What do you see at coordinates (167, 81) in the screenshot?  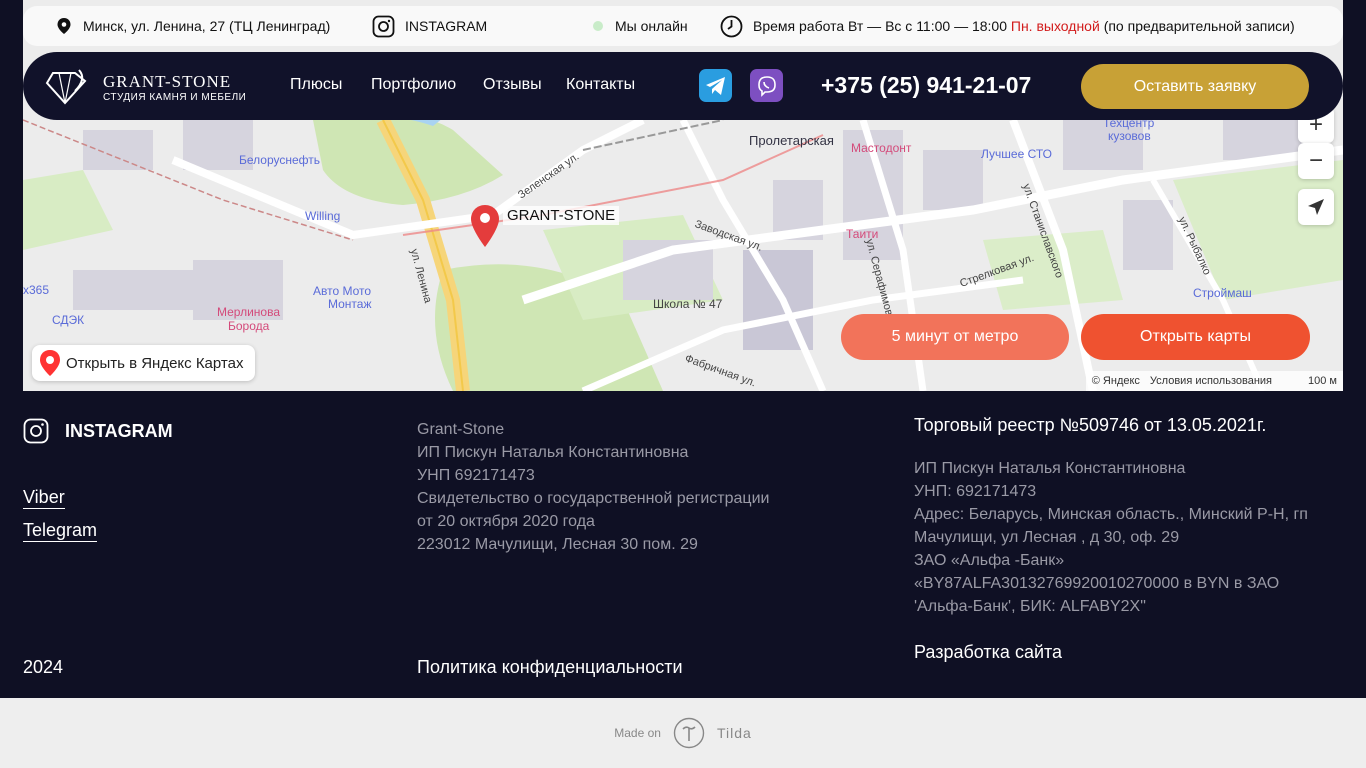 I see `logo-title: GRANT-STONE` at bounding box center [167, 81].